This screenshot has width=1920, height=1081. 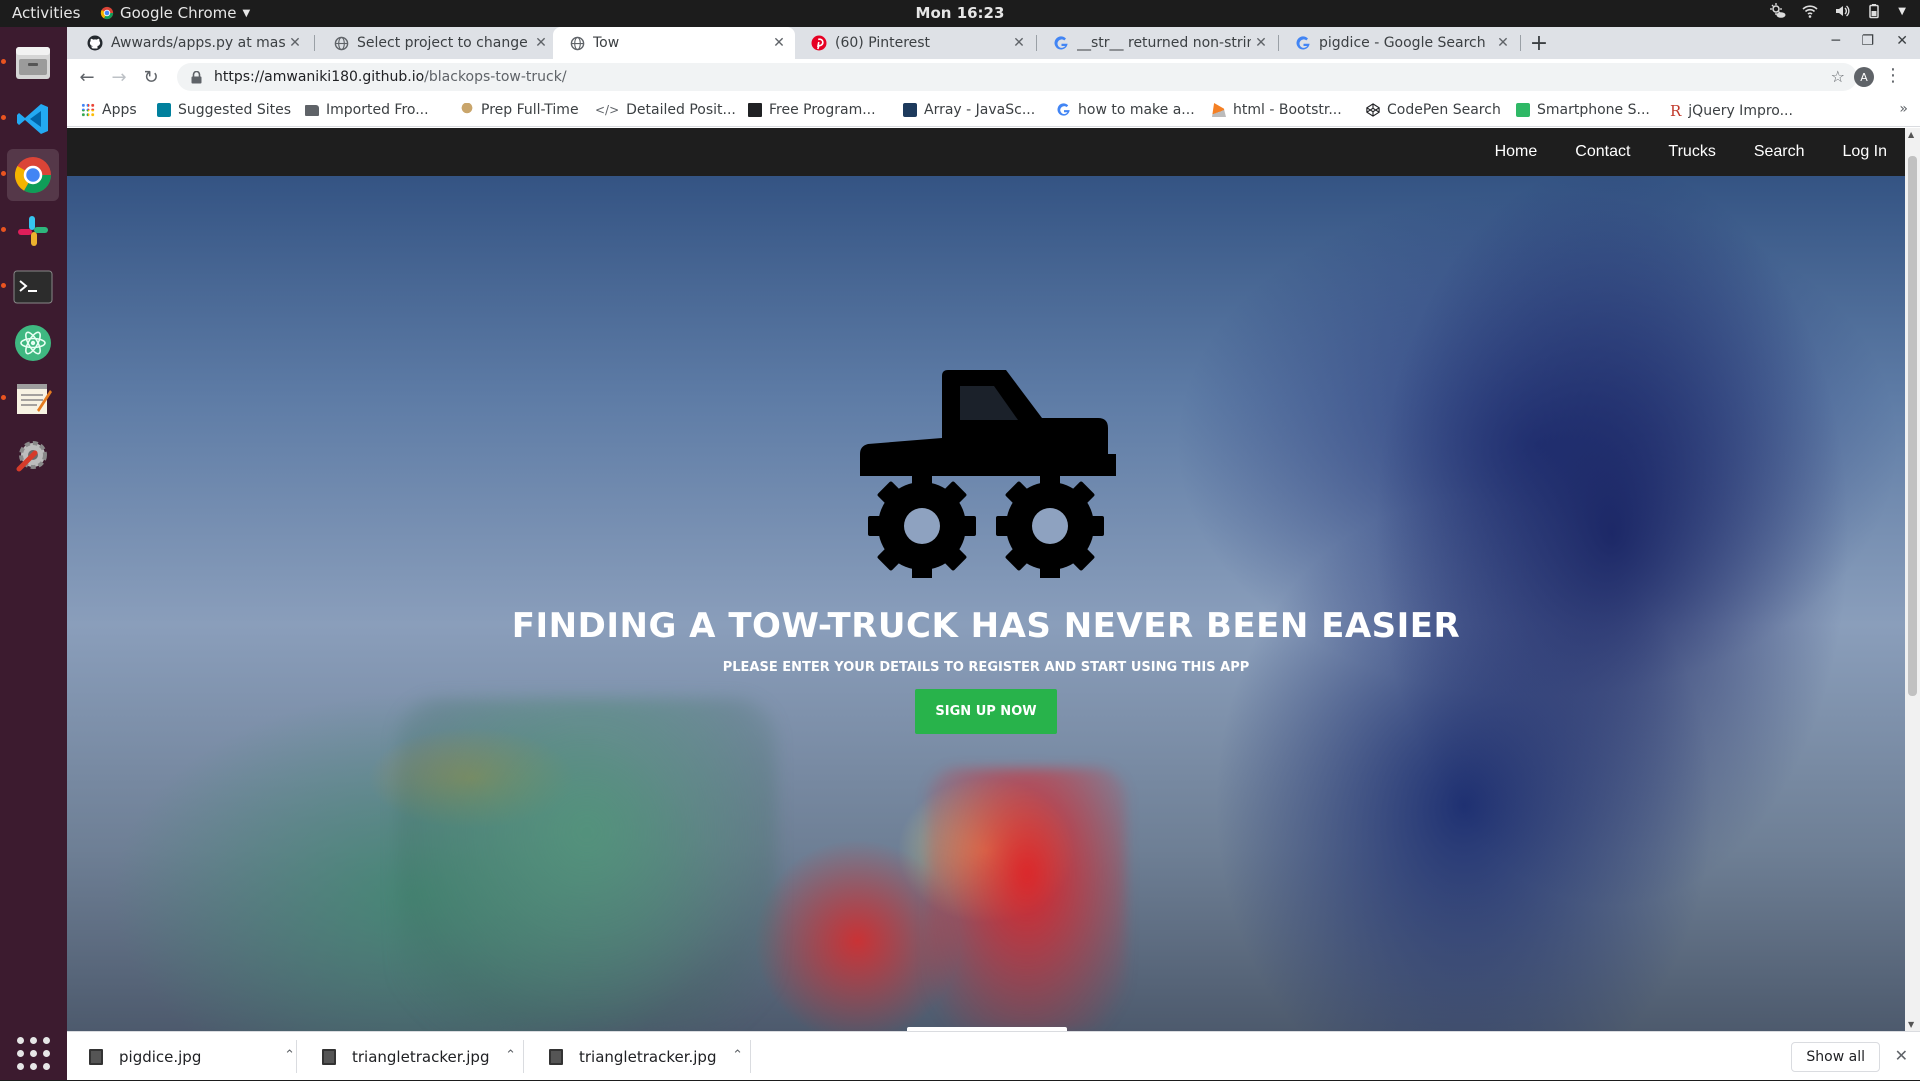 I want to click on clock: Mon 16:23, so click(x=960, y=13).